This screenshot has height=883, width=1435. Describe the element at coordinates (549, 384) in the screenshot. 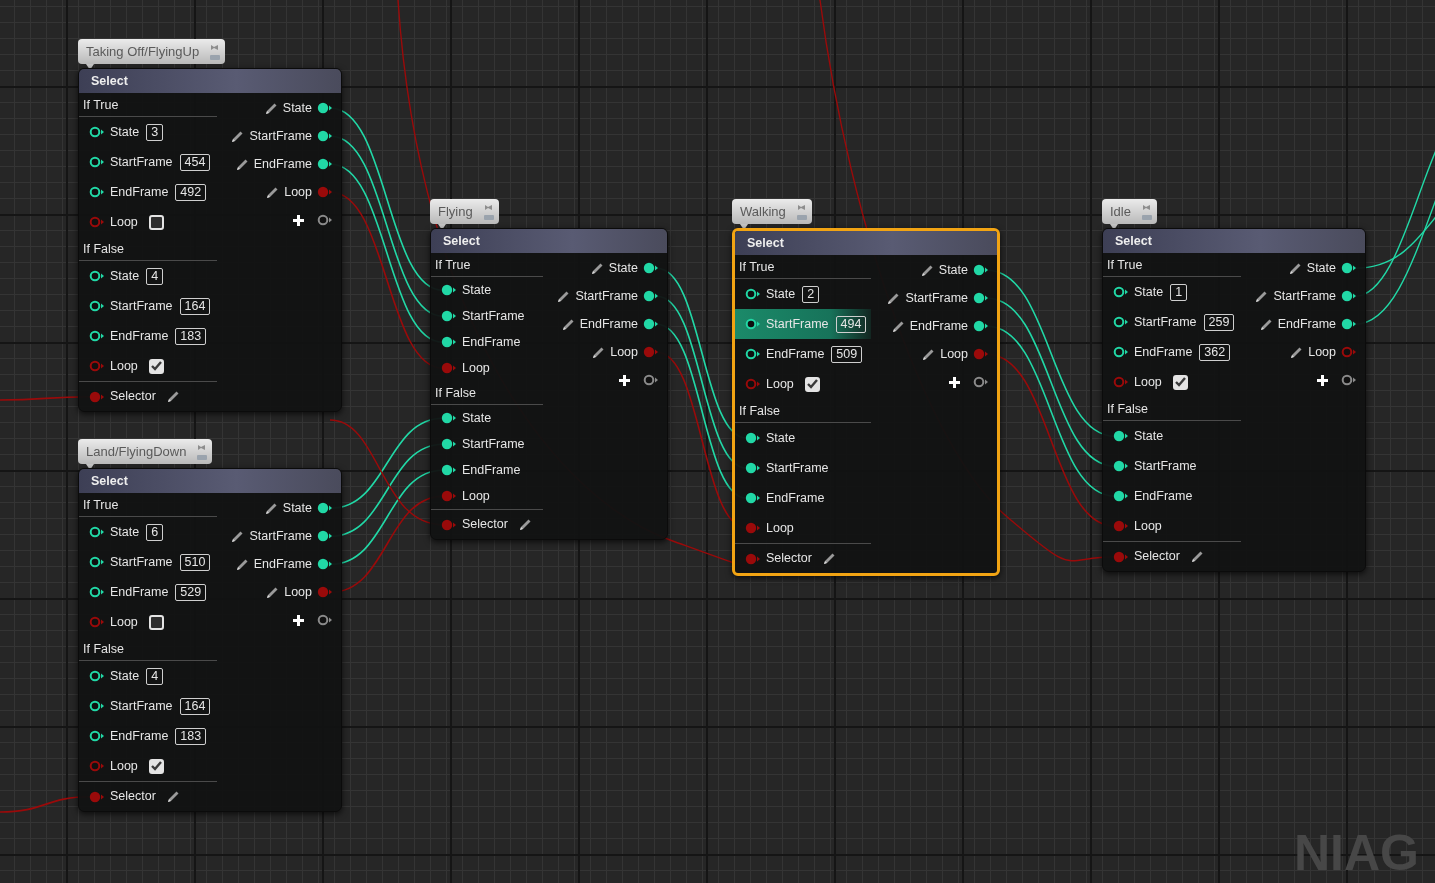

I see `node-card: Select If True State StartFrame EndFrame Loop If False State StartFrame EndFrame Loop Selector State StartFrame EndFrame Loop` at that location.